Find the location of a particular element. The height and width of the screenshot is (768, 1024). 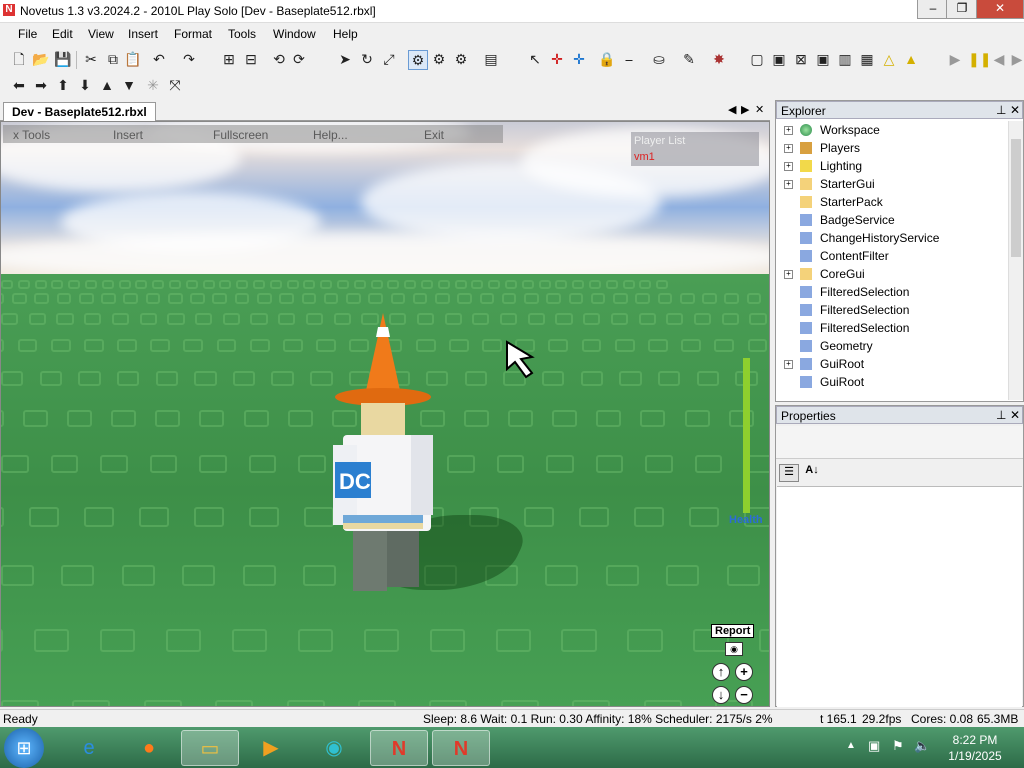

explorer-scrollbar is located at coordinates (1015, 260).